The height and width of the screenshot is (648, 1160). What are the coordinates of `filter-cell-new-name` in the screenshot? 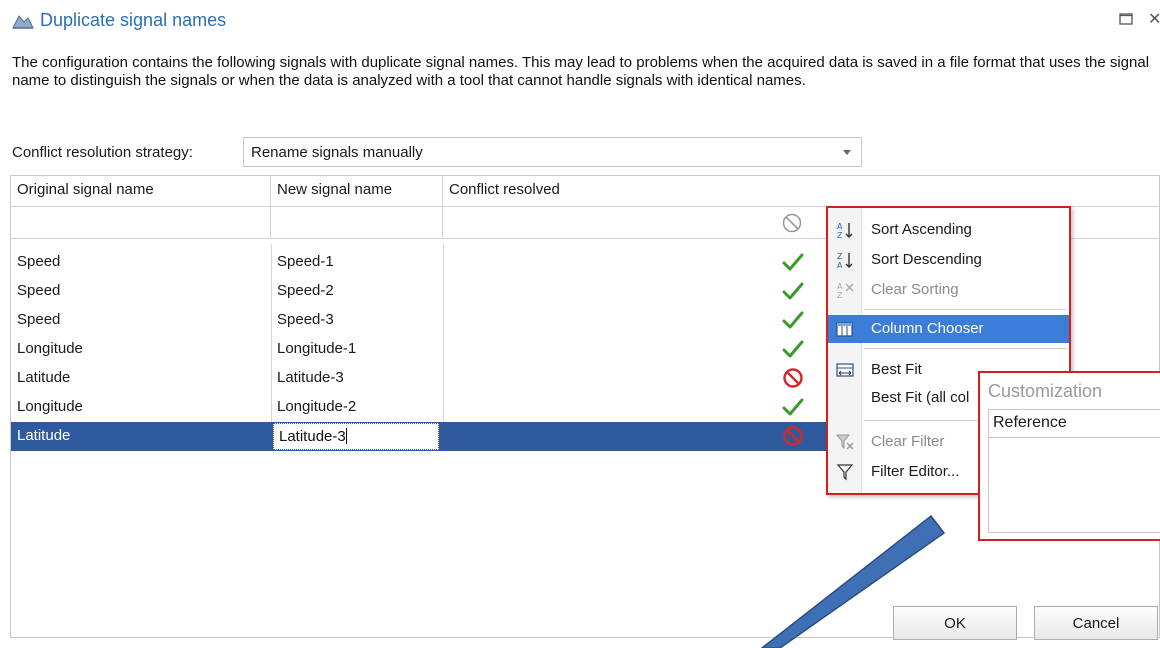 It's located at (357, 223).